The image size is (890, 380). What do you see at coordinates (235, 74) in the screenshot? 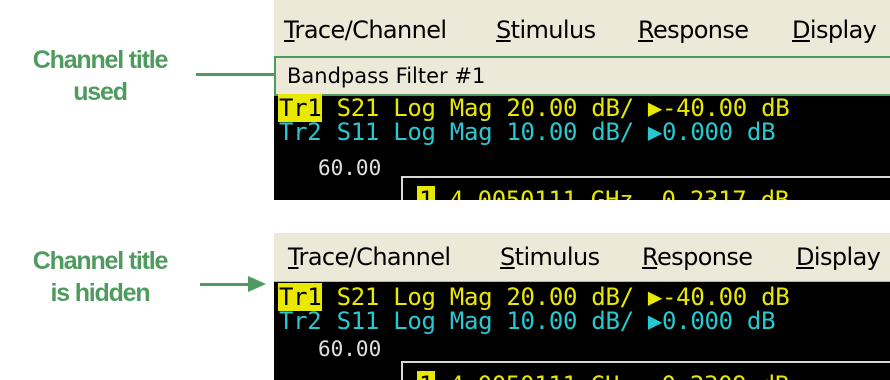
I see `callout-connector-line` at bounding box center [235, 74].